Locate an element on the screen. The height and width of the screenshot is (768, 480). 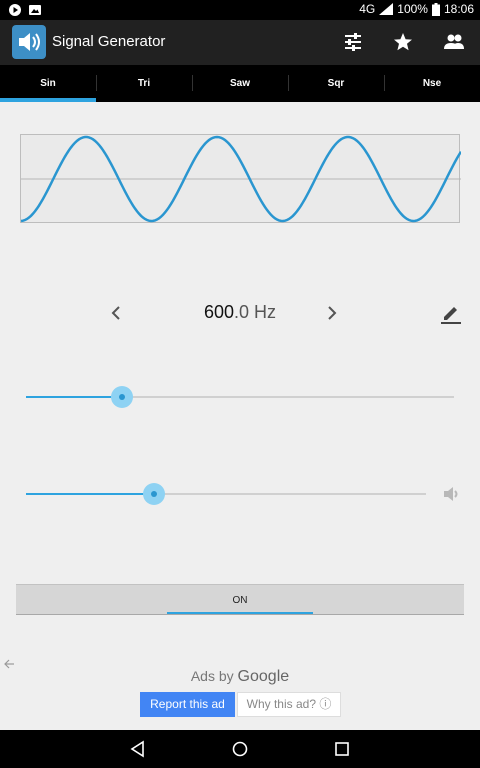
clock: 18:06 is located at coordinates (458, 9).